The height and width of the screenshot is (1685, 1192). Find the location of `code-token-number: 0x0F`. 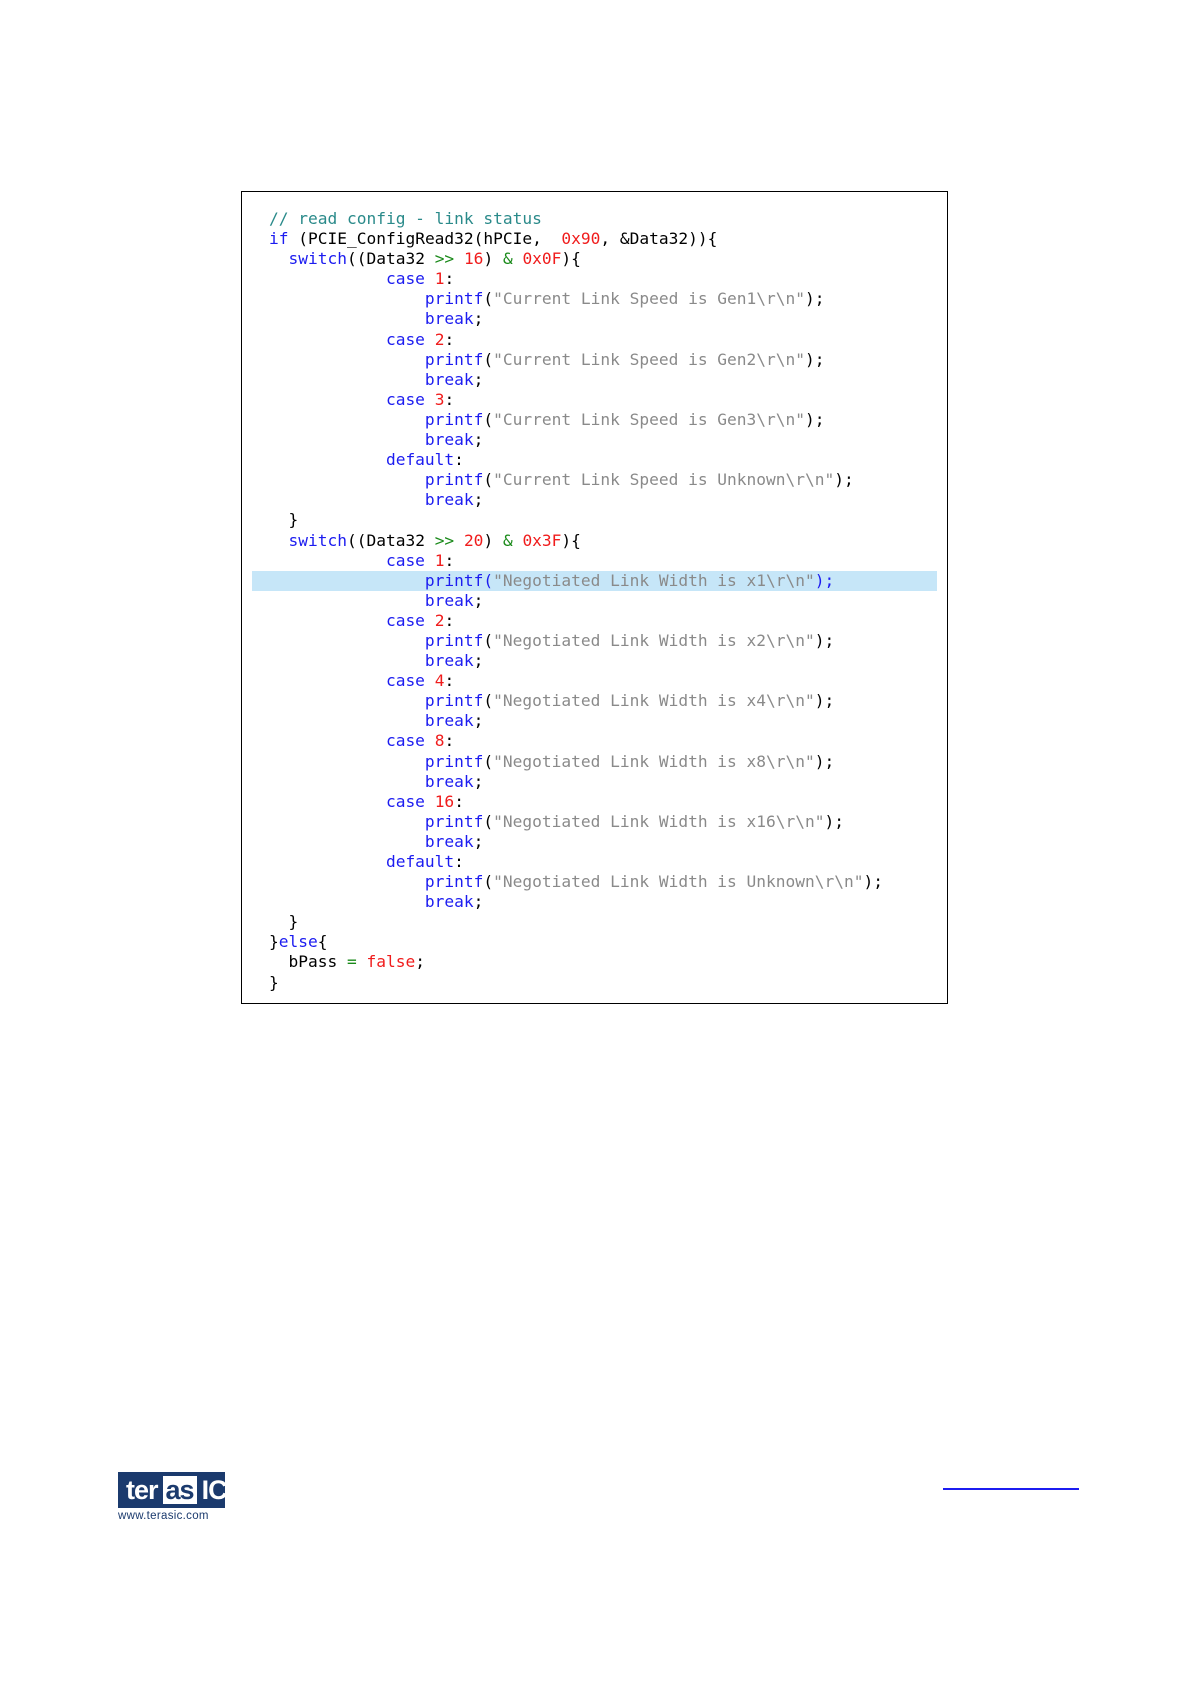

code-token-number: 0x0F is located at coordinates (542, 259).